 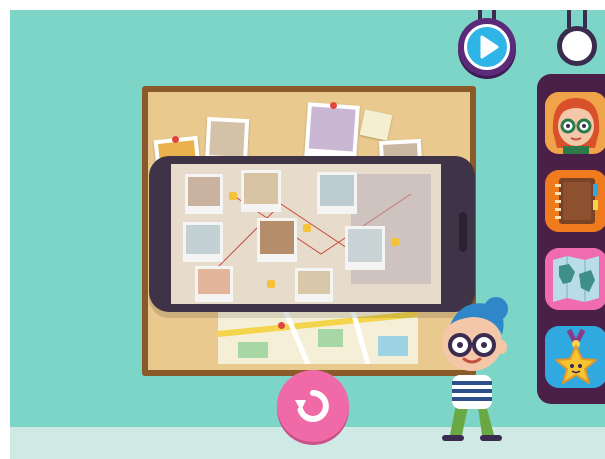 I want to click on notebook-icon, so click(x=575, y=201).